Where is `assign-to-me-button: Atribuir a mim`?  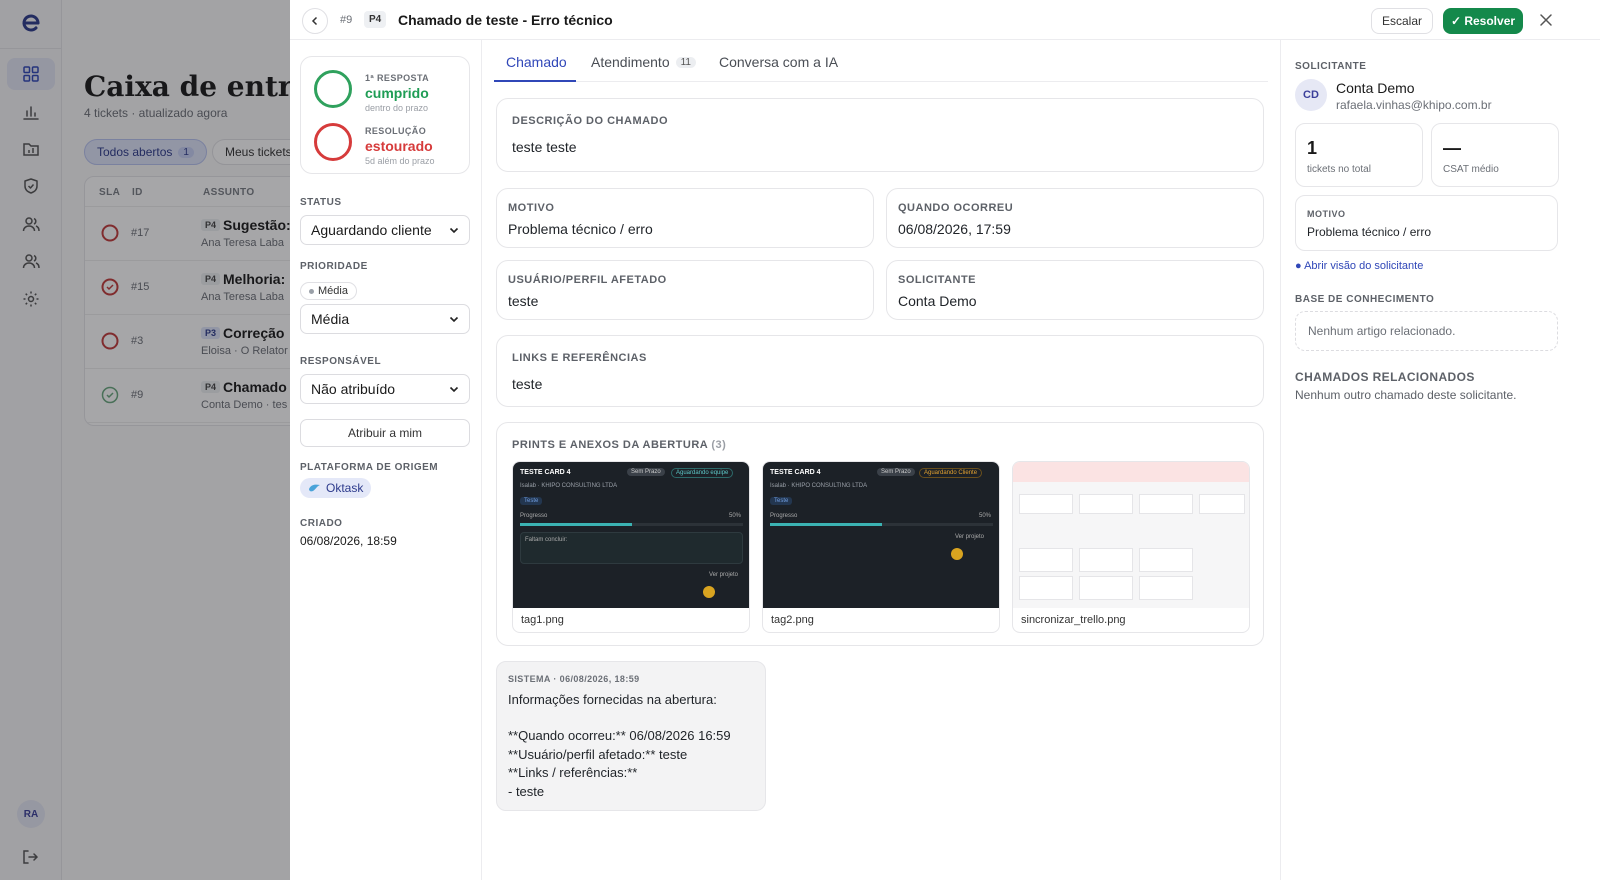 assign-to-me-button: Atribuir a mim is located at coordinates (385, 433).